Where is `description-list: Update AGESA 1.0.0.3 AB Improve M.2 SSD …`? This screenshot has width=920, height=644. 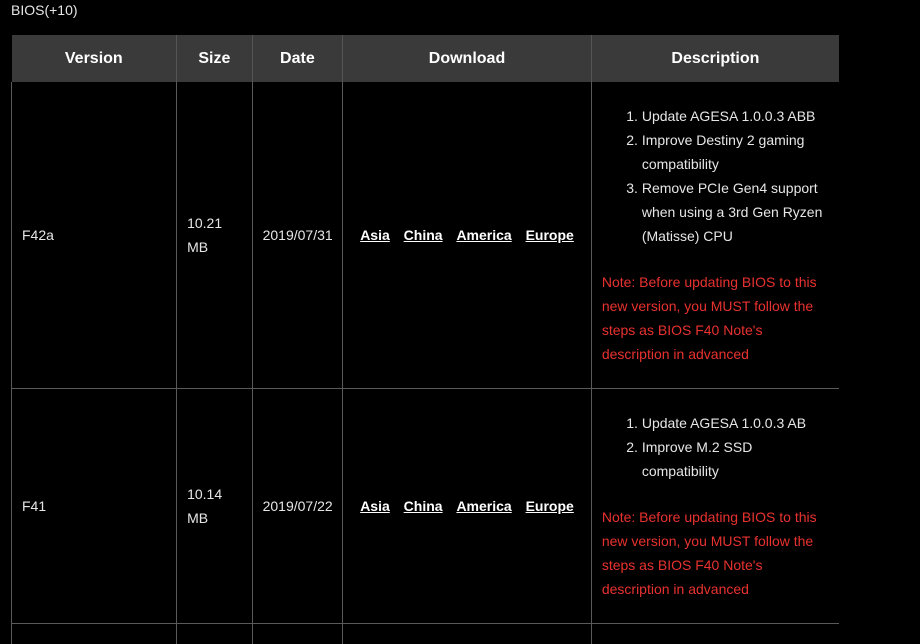
description-list: Update AGESA 1.0.0.3 AB Improve M.2 SSD … is located at coordinates (715, 447).